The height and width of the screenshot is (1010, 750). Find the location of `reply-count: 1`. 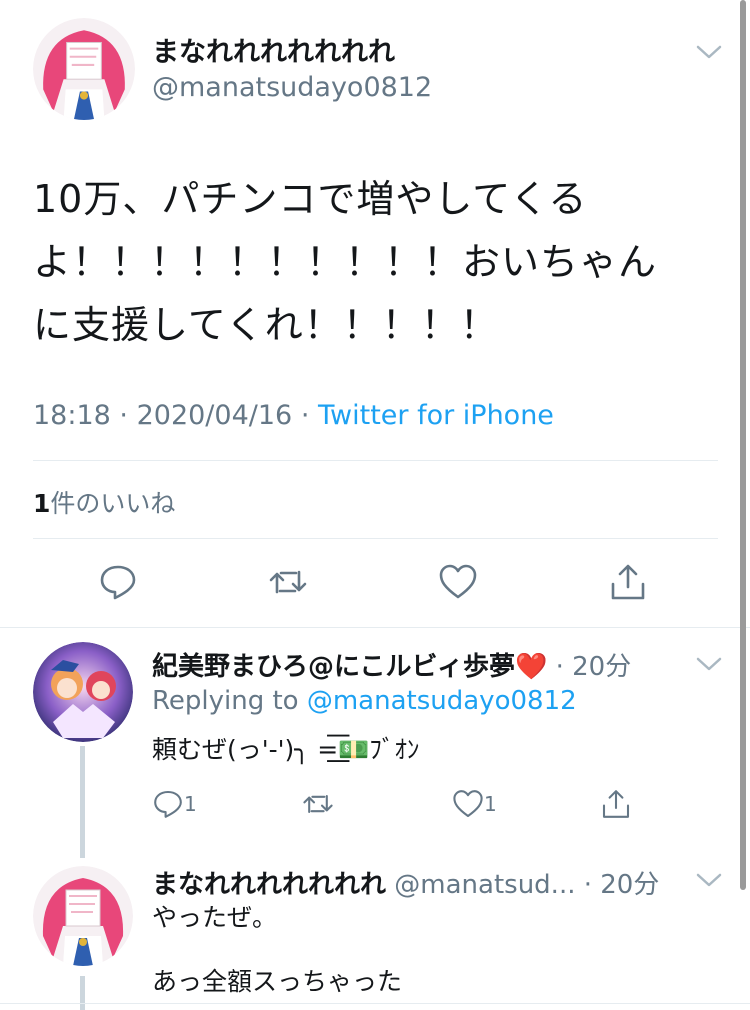

reply-count: 1 is located at coordinates (190, 804).